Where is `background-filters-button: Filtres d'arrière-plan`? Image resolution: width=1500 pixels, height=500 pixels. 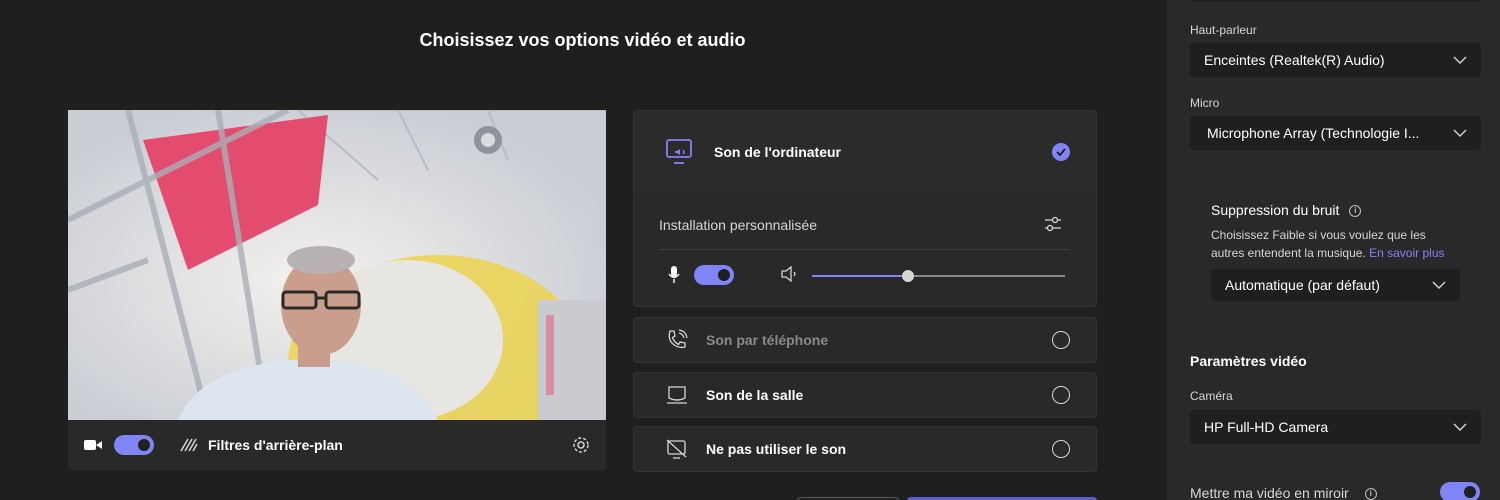
background-filters-button: Filtres d'arrière-plan is located at coordinates (275, 445).